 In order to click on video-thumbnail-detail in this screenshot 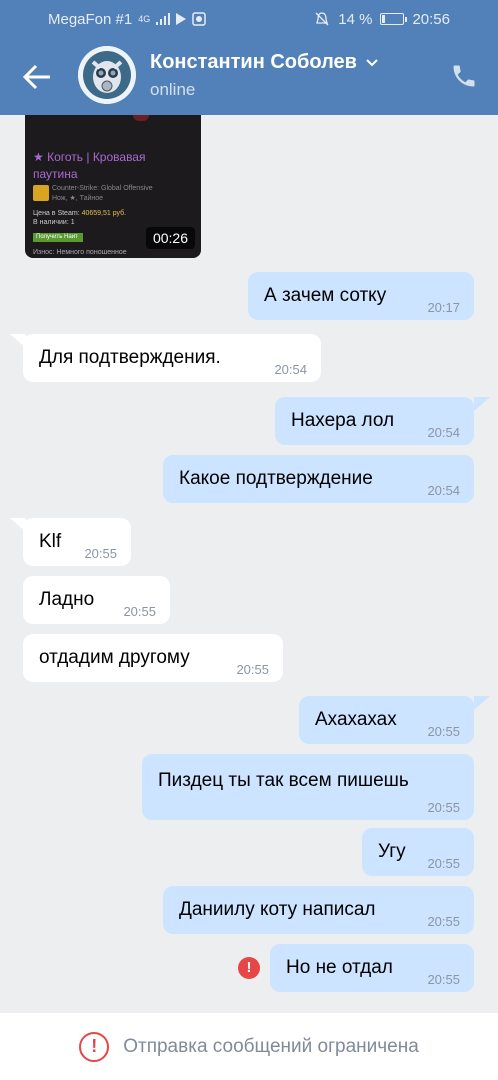, I will do `click(141, 118)`.